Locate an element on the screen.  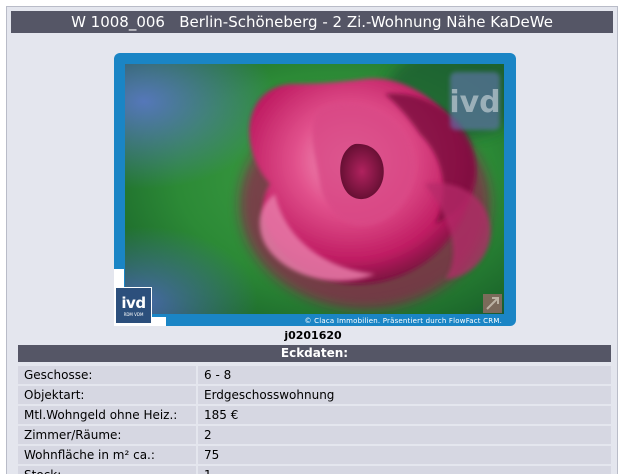
row-label: Objektart: is located at coordinates (108, 395).